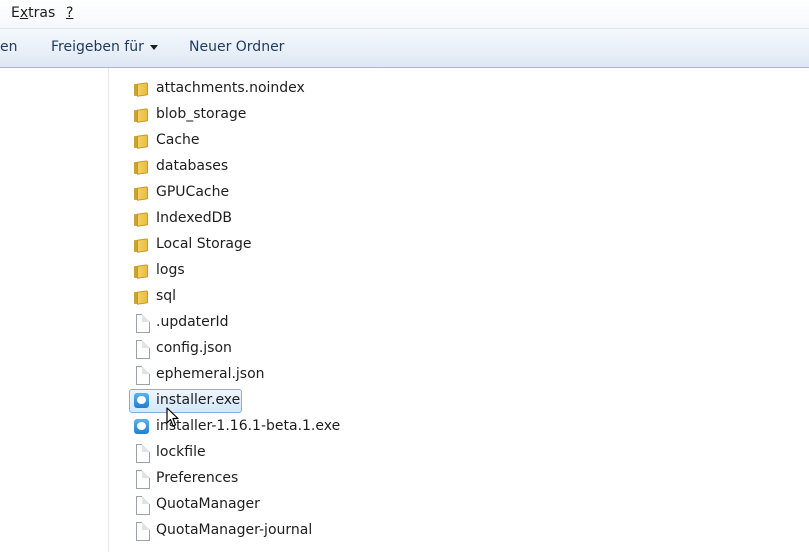 Image resolution: width=809 pixels, height=552 pixels. Describe the element at coordinates (429, 115) in the screenshot. I see `folder-item: blob_storage` at that location.